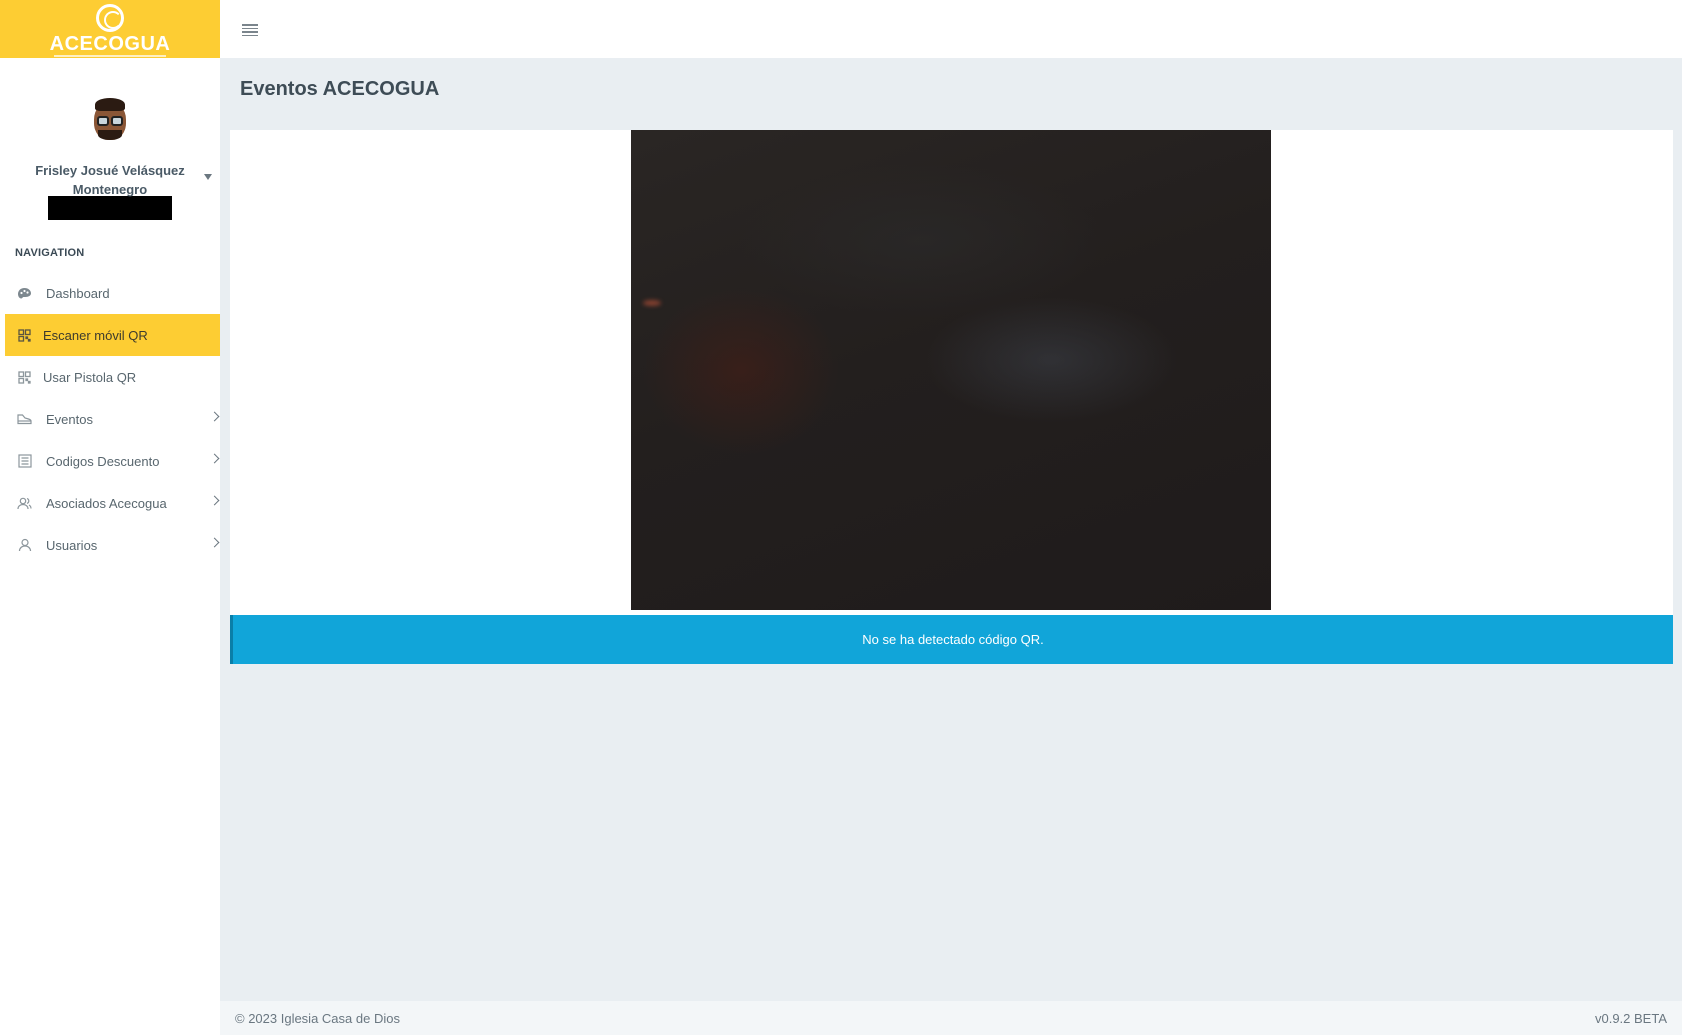 The height and width of the screenshot is (1035, 1682). What do you see at coordinates (110, 208) in the screenshot?
I see `redacted-user-role` at bounding box center [110, 208].